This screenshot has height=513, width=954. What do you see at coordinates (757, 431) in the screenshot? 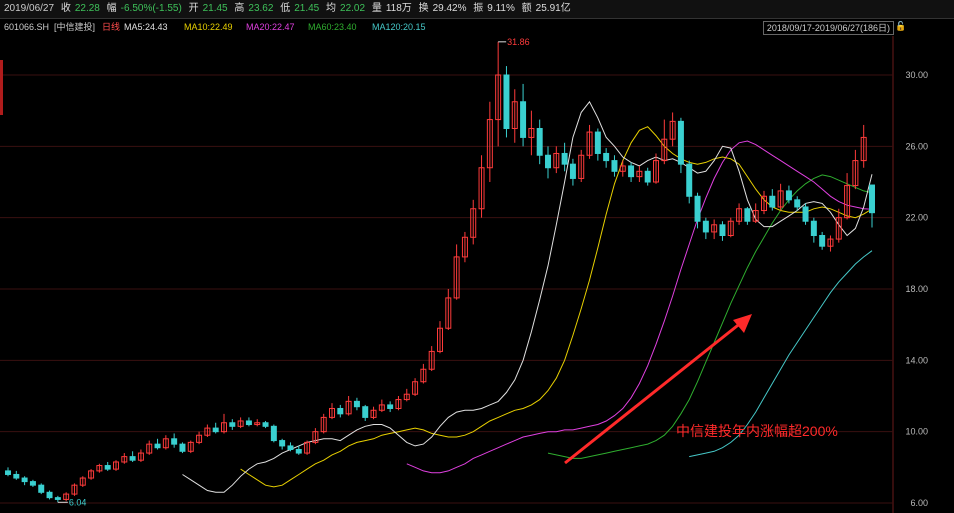
I see `annotation-text: 中信建投年内涨幅超200%` at bounding box center [757, 431].